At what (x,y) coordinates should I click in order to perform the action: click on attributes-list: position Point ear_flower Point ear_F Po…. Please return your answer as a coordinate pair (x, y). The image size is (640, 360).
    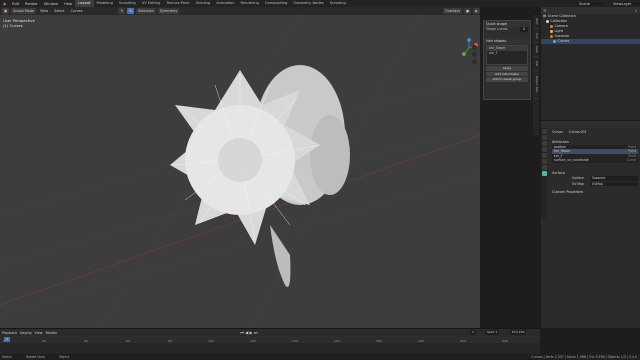
    Looking at the image, I should click on (595, 153).